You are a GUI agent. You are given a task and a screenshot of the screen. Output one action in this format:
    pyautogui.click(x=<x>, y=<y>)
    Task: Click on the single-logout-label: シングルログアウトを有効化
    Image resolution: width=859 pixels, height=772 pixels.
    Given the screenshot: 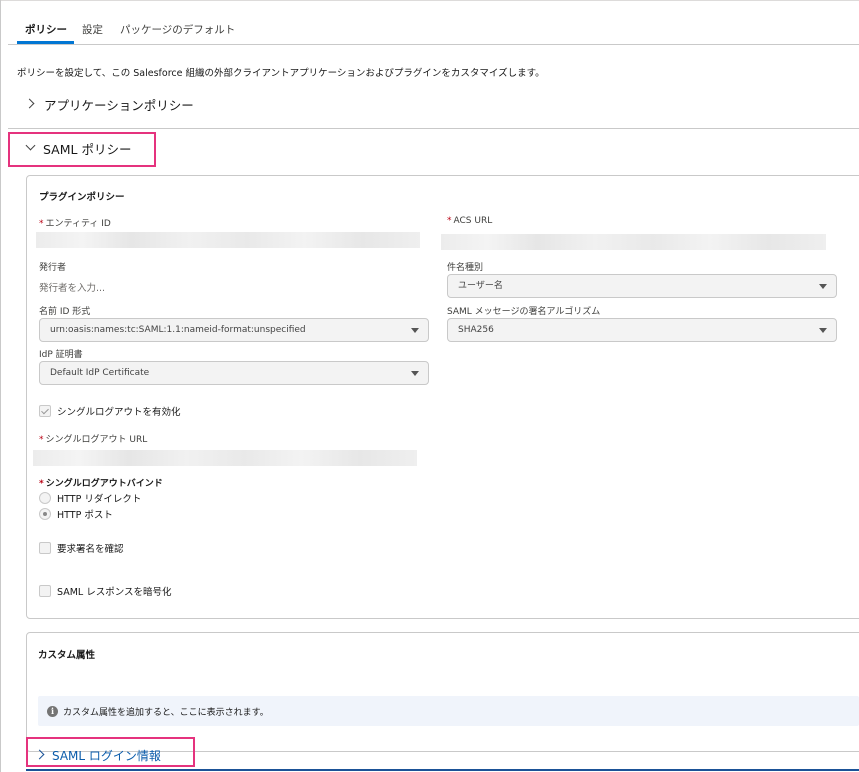 What is the action you would take?
    pyautogui.click(x=119, y=412)
    